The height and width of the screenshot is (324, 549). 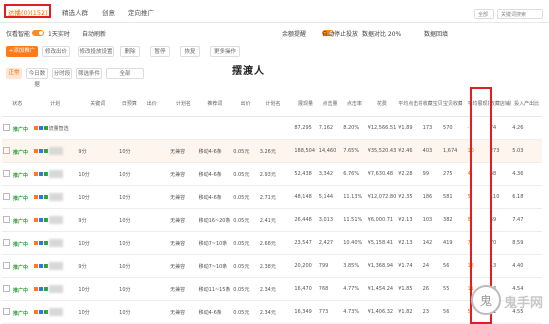 What do you see at coordinates (452, 103) in the screenshot?
I see `col-header: 宝贝收藏率` at bounding box center [452, 103].